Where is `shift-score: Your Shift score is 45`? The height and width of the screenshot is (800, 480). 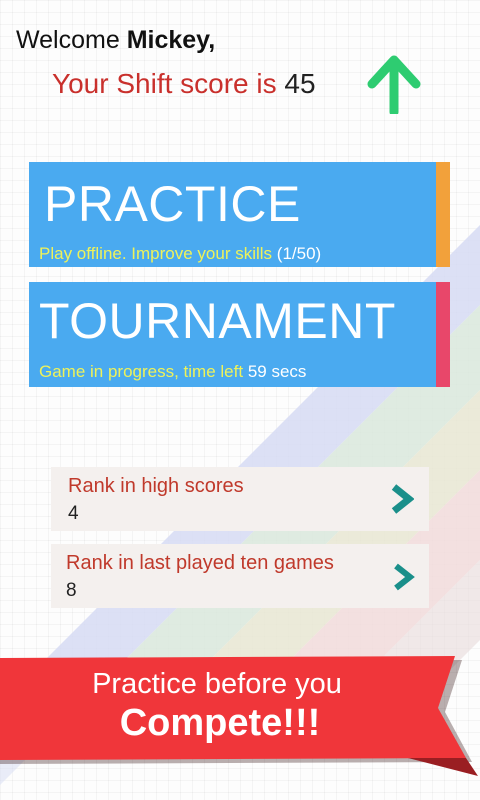
shift-score: Your Shift score is 45 is located at coordinates (184, 84).